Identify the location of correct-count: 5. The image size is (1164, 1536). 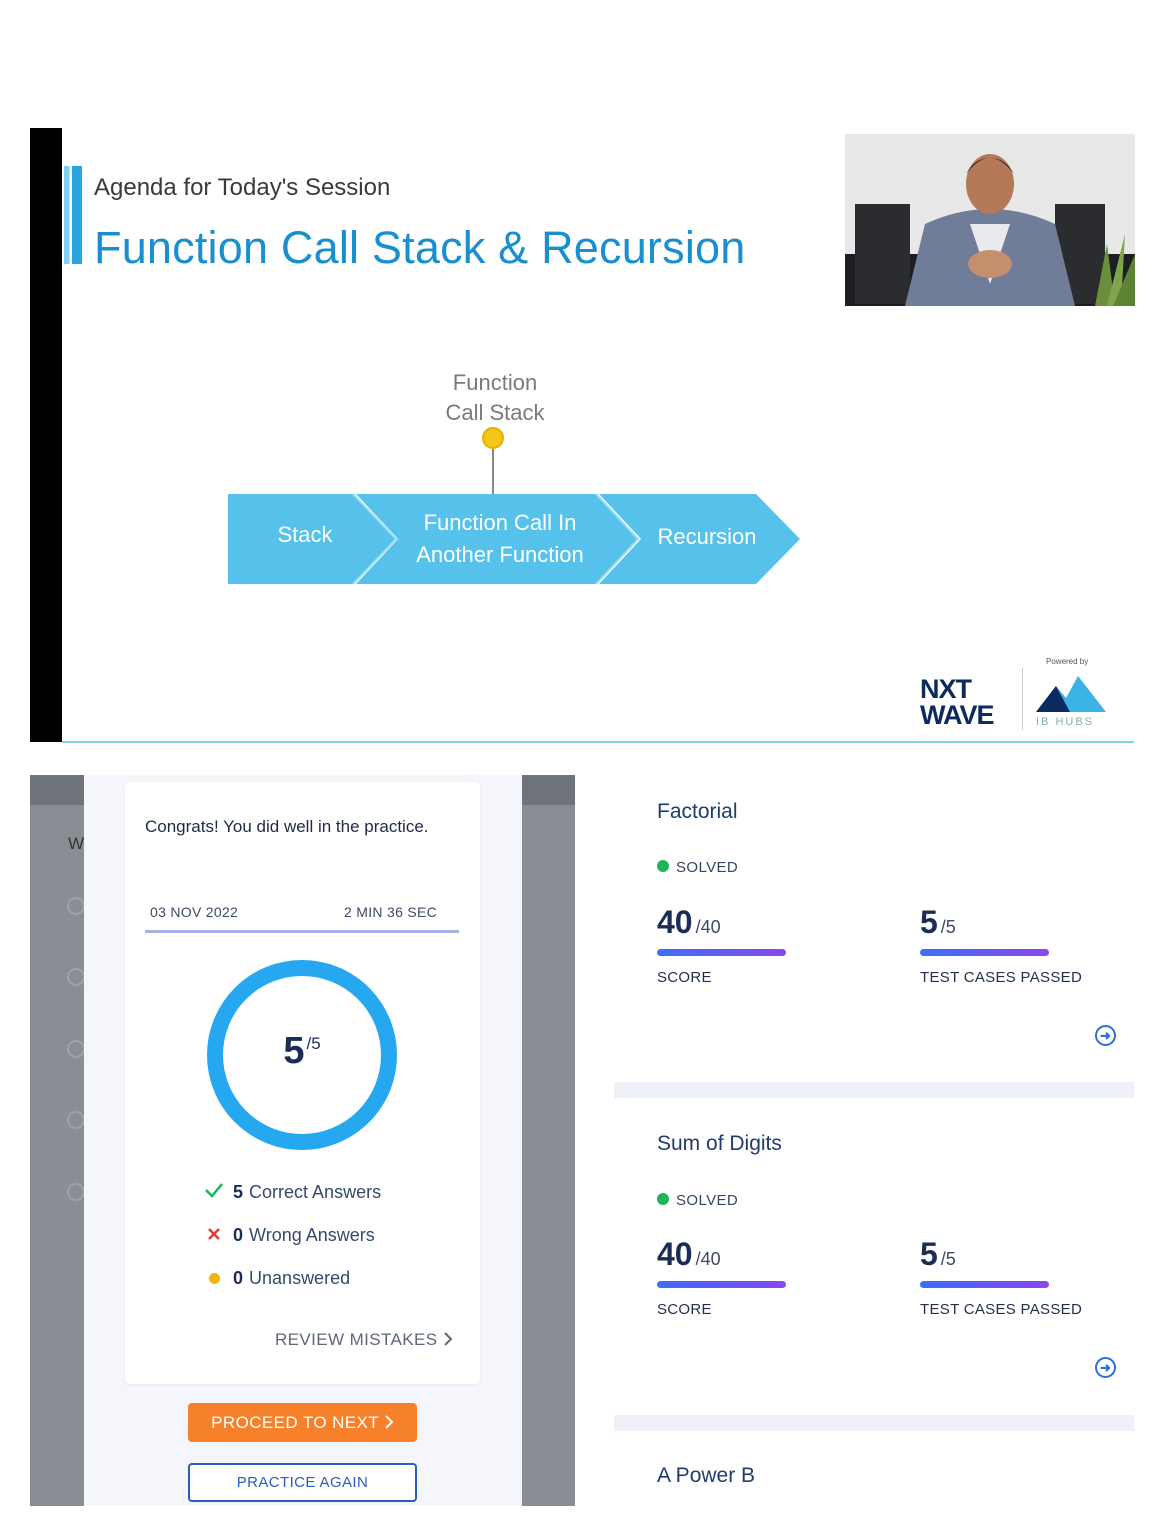
(238, 1192).